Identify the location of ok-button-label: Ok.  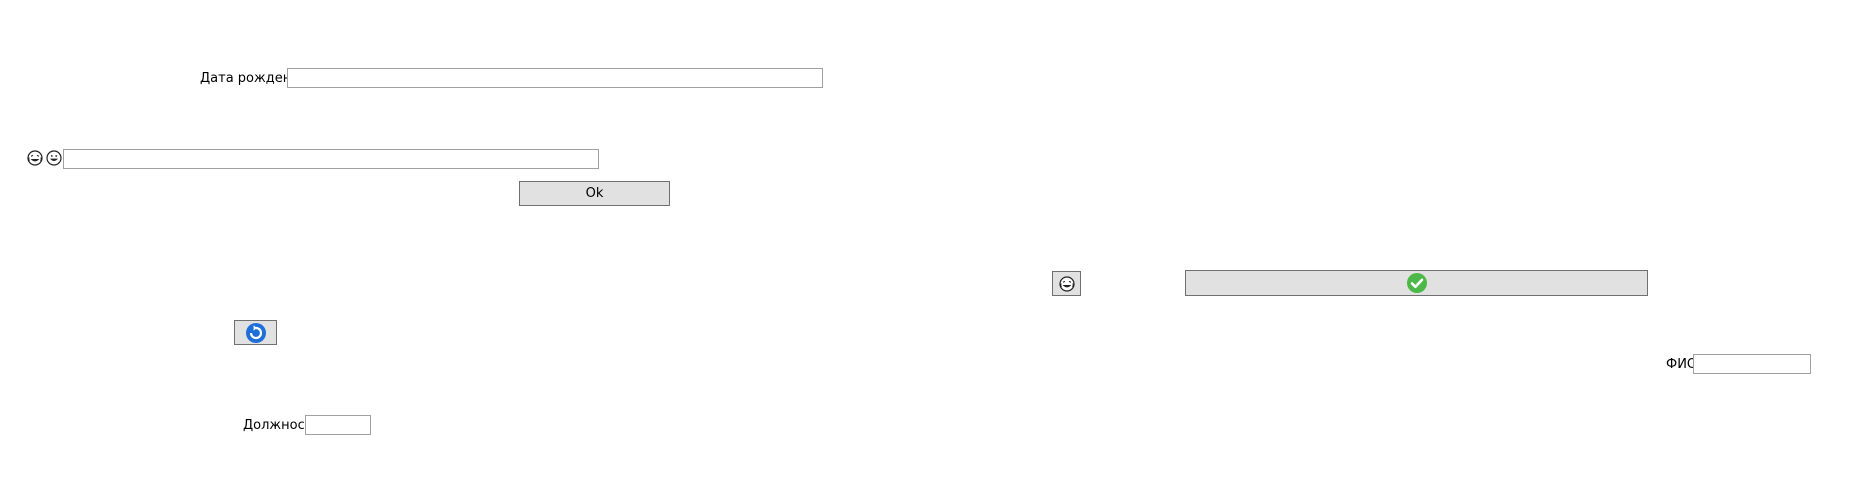
(594, 193).